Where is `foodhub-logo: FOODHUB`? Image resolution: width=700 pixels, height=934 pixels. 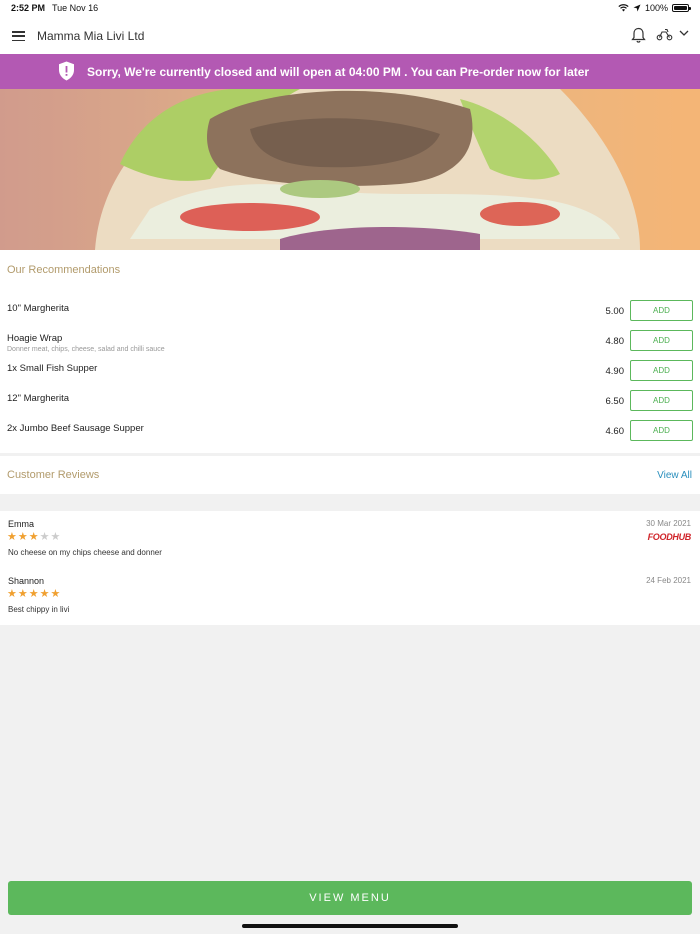 foodhub-logo: FOODHUB is located at coordinates (669, 537).